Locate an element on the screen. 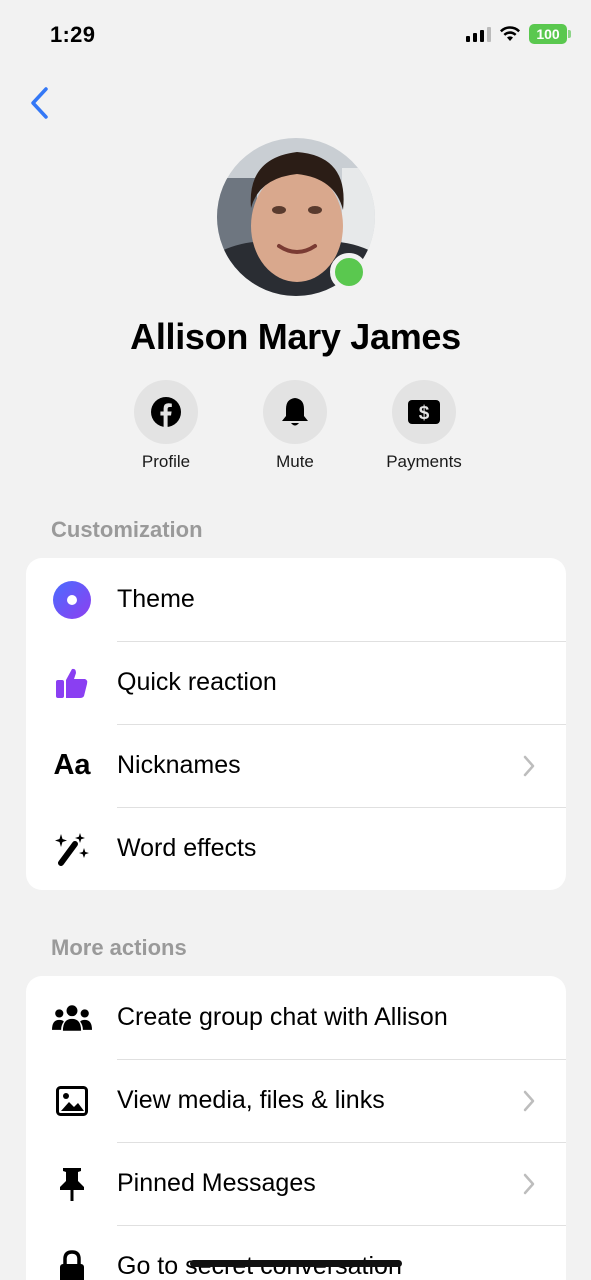 The width and height of the screenshot is (591, 1280). view-media-label: View media, files & links is located at coordinates (251, 1100).